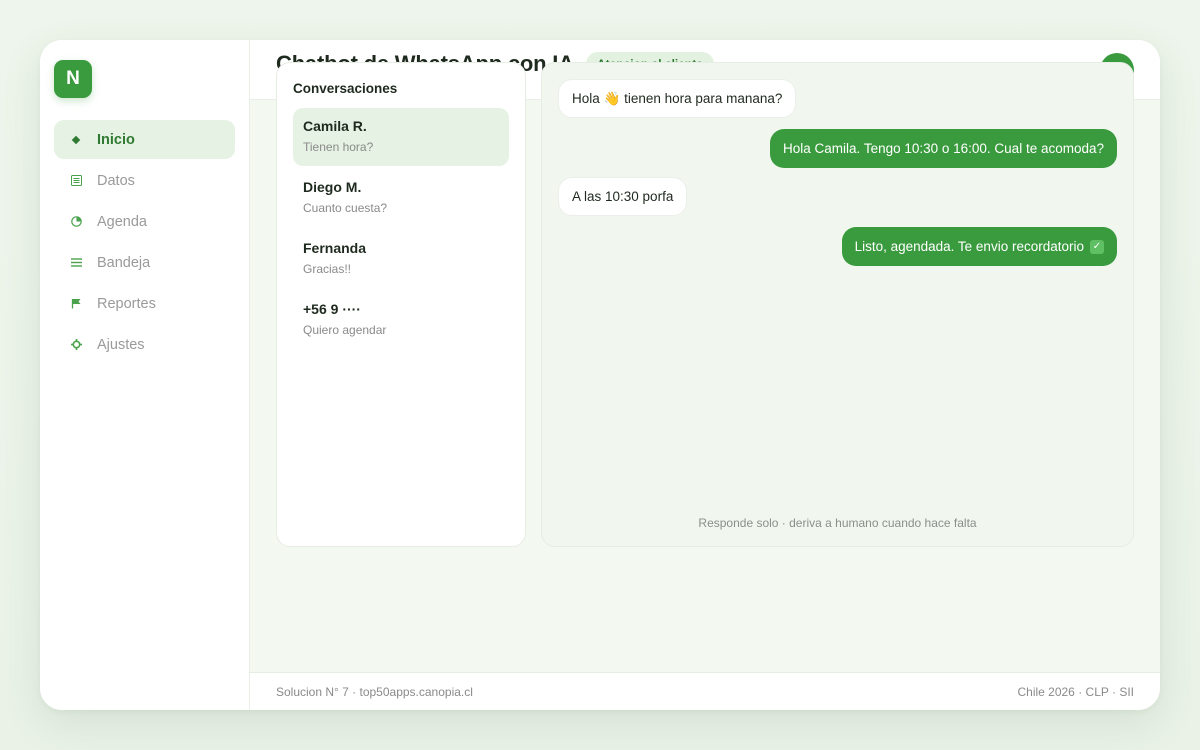 Image resolution: width=1200 pixels, height=750 pixels. I want to click on sidebar-item-ajustes: Ajustes, so click(144, 344).